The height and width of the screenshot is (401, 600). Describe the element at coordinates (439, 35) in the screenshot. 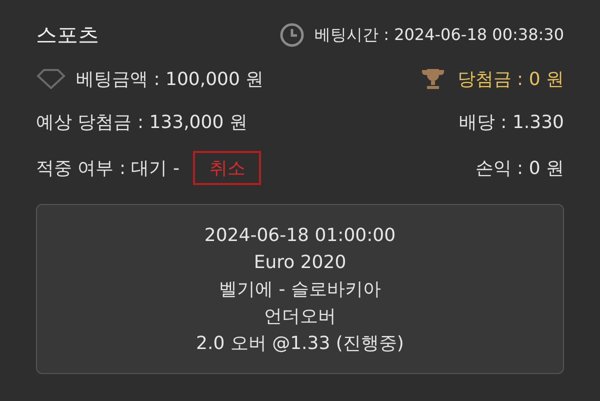

I see `bet-time: 베팅시간 : 2024-06-18 00:38:30` at that location.